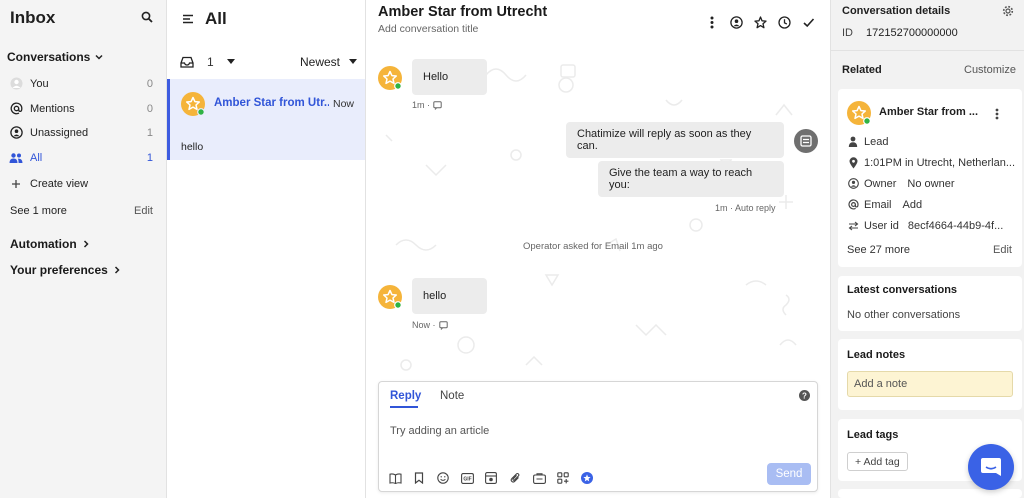 This screenshot has height=498, width=1024. I want to click on system-event: Operator asked for Email 1m ago, so click(593, 246).